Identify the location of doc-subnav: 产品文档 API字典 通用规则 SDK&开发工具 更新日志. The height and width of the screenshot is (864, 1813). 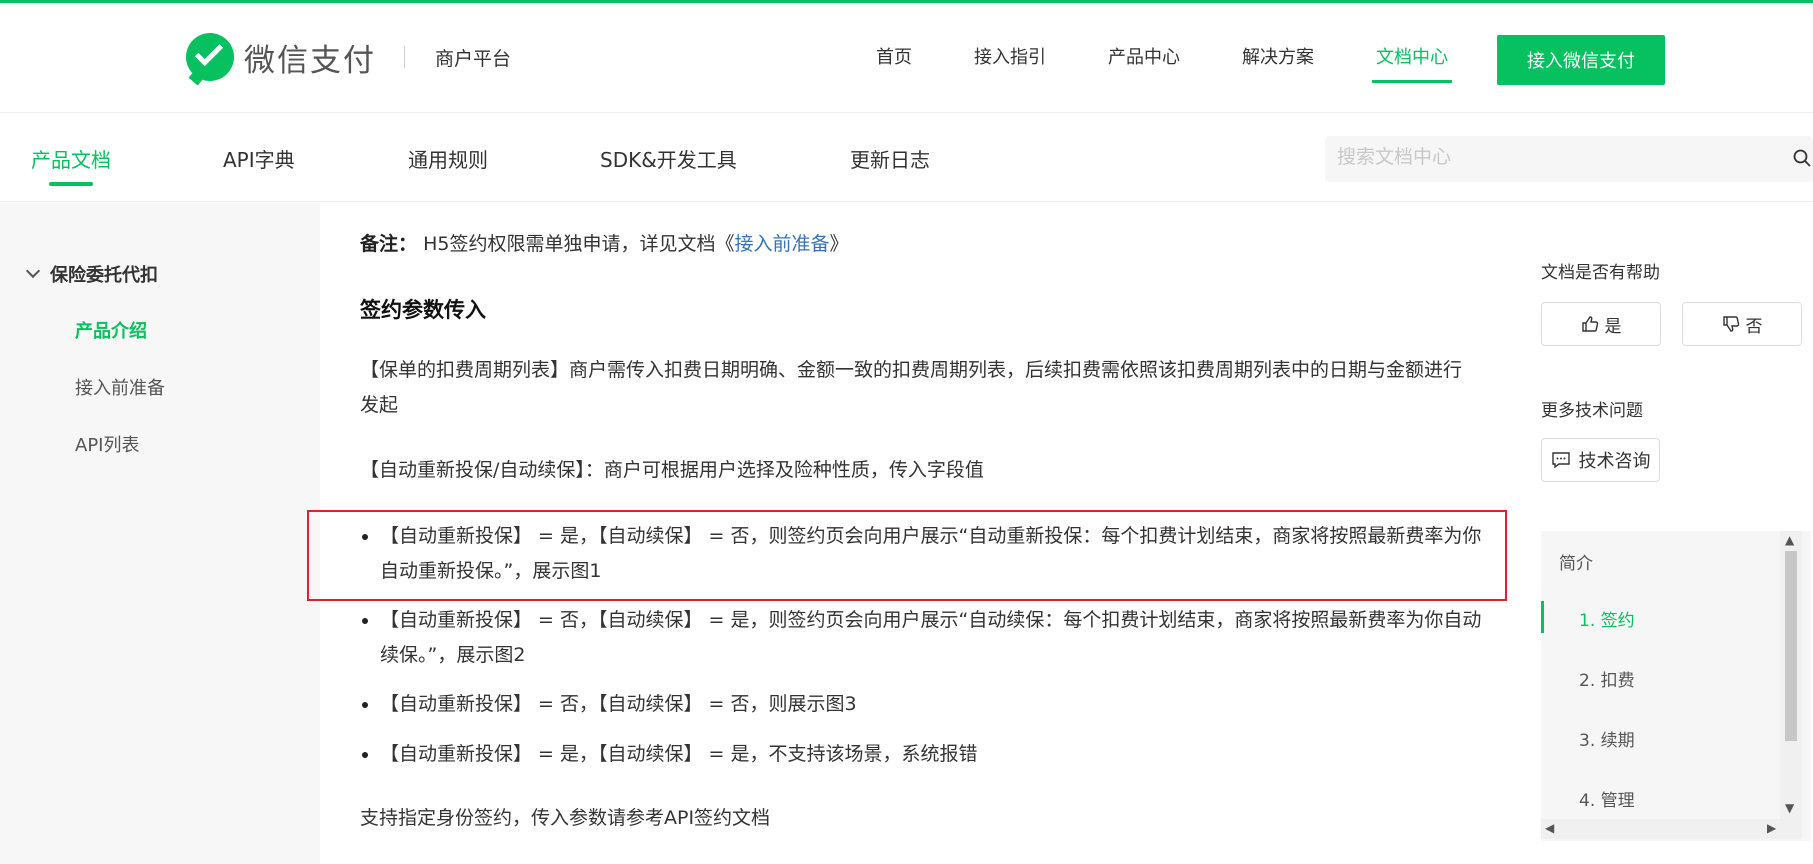
(906, 158).